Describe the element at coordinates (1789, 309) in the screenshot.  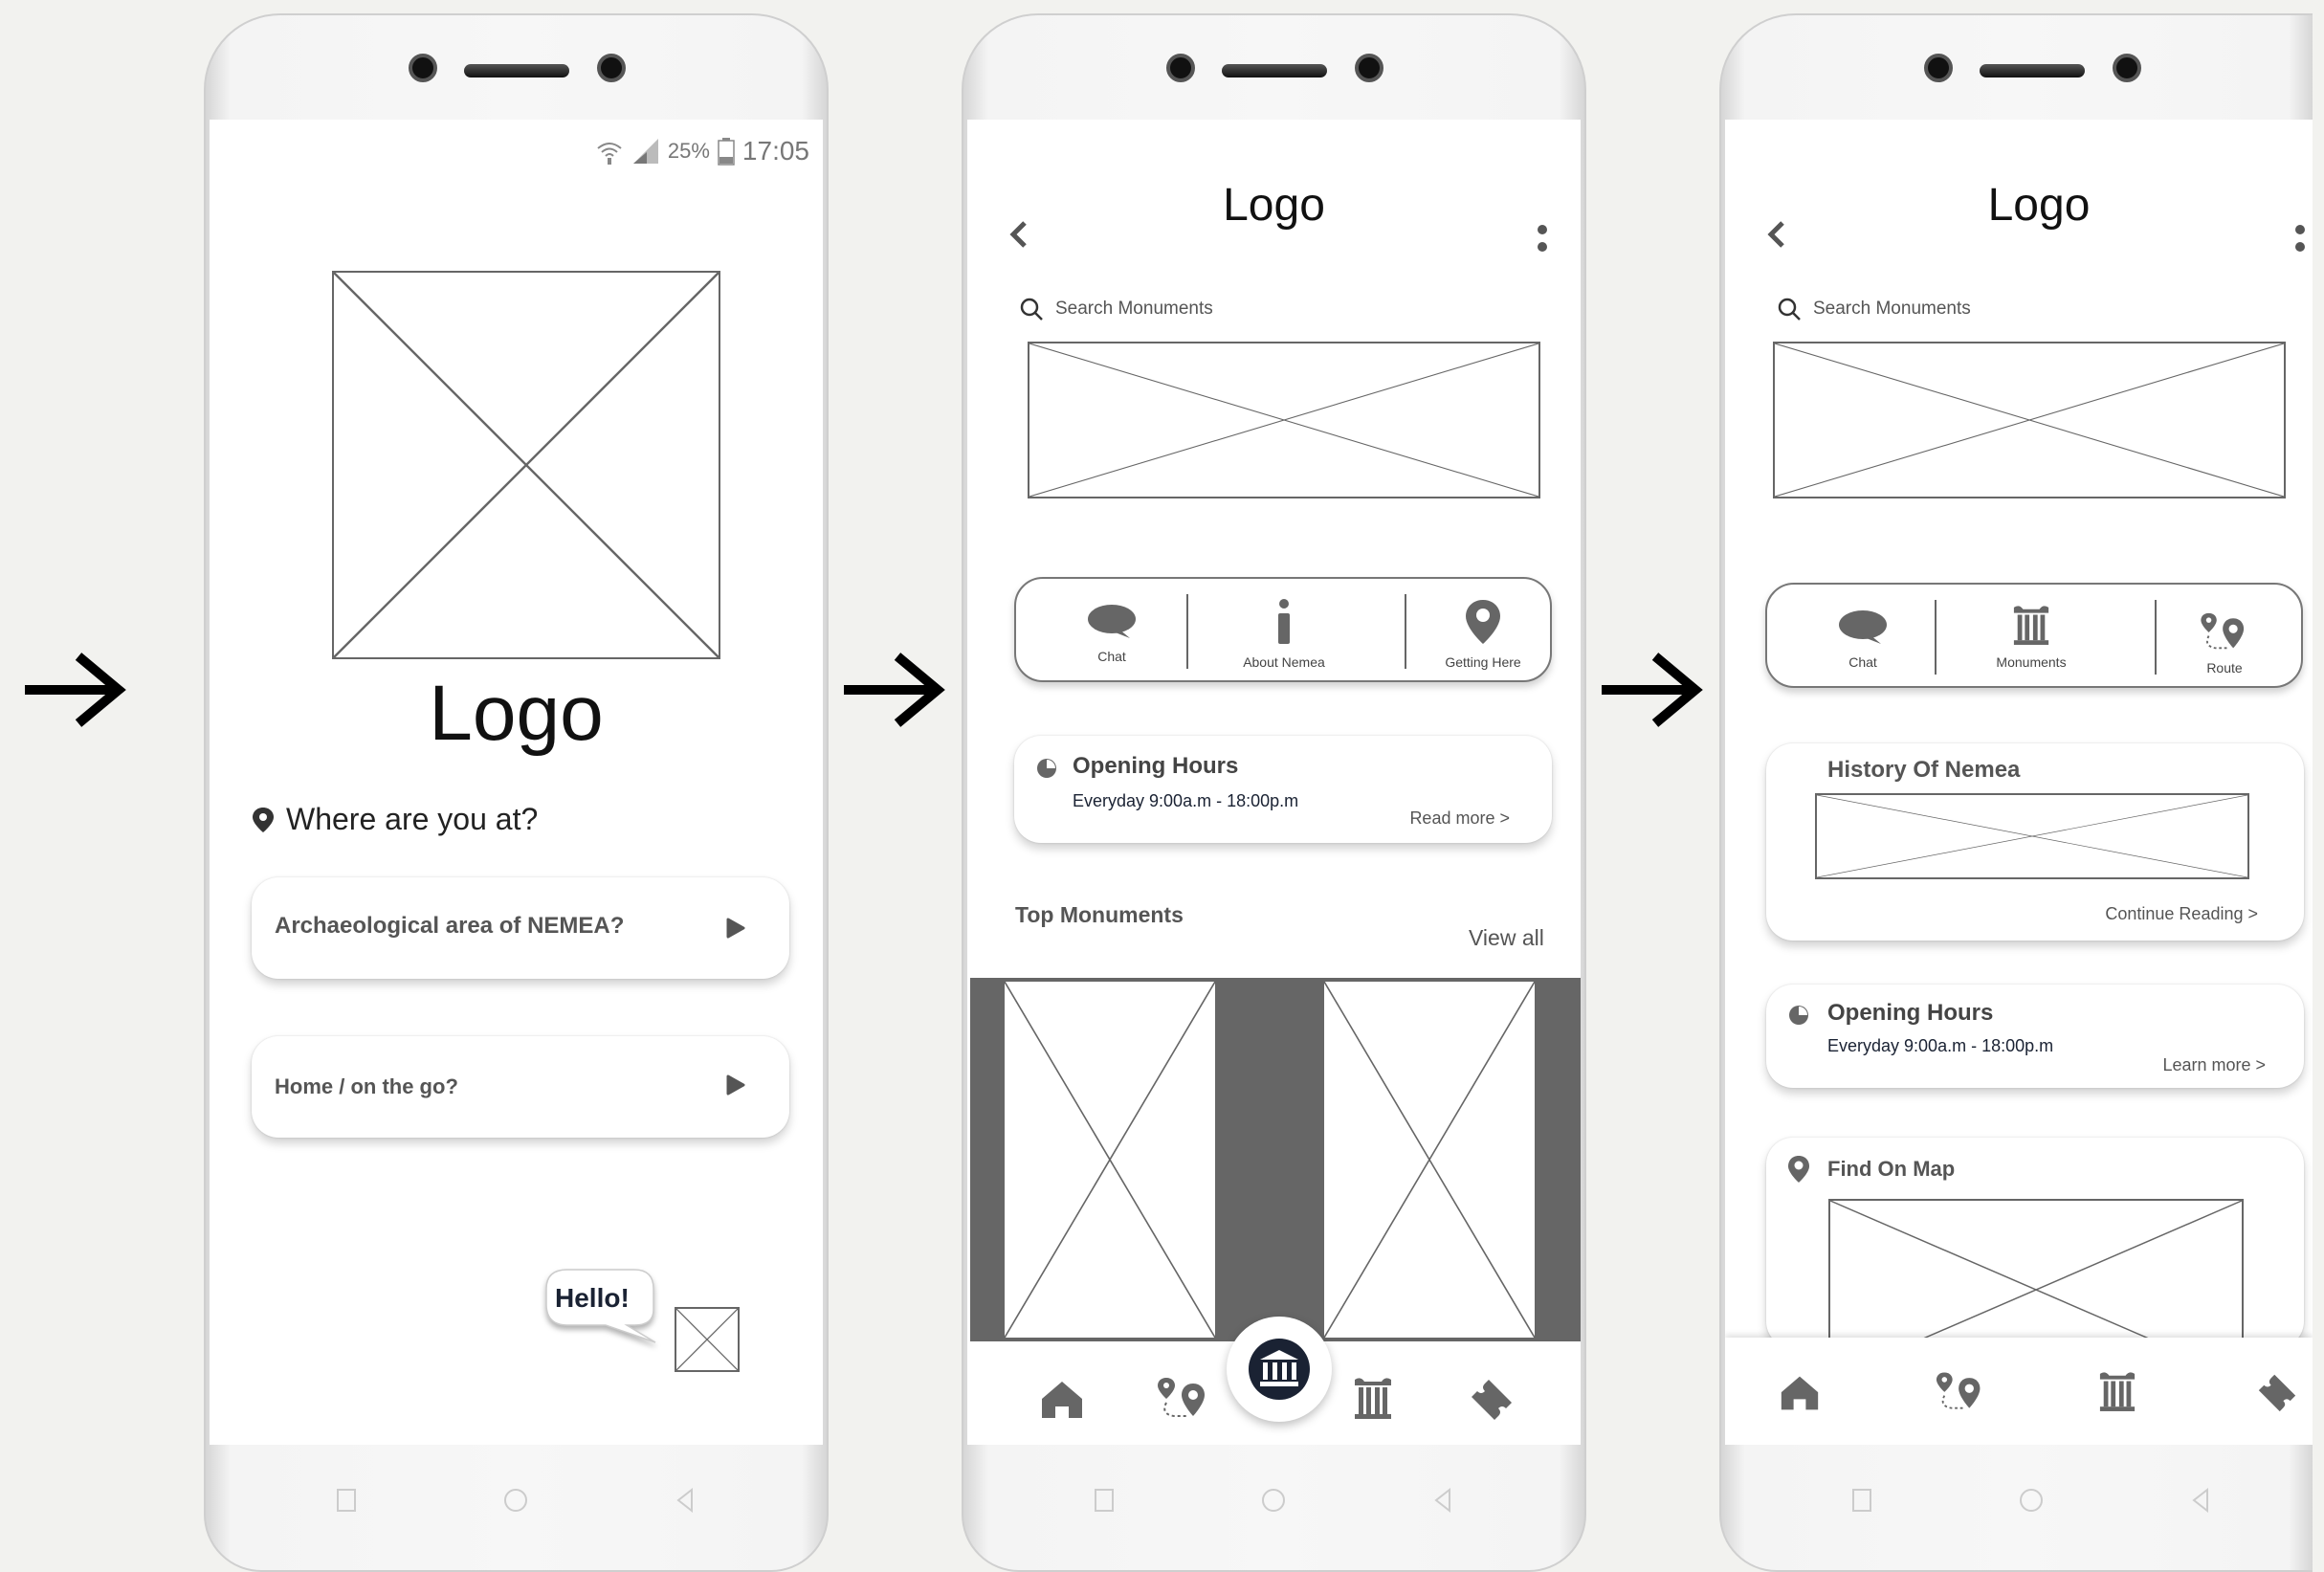
I see `search-icon` at that location.